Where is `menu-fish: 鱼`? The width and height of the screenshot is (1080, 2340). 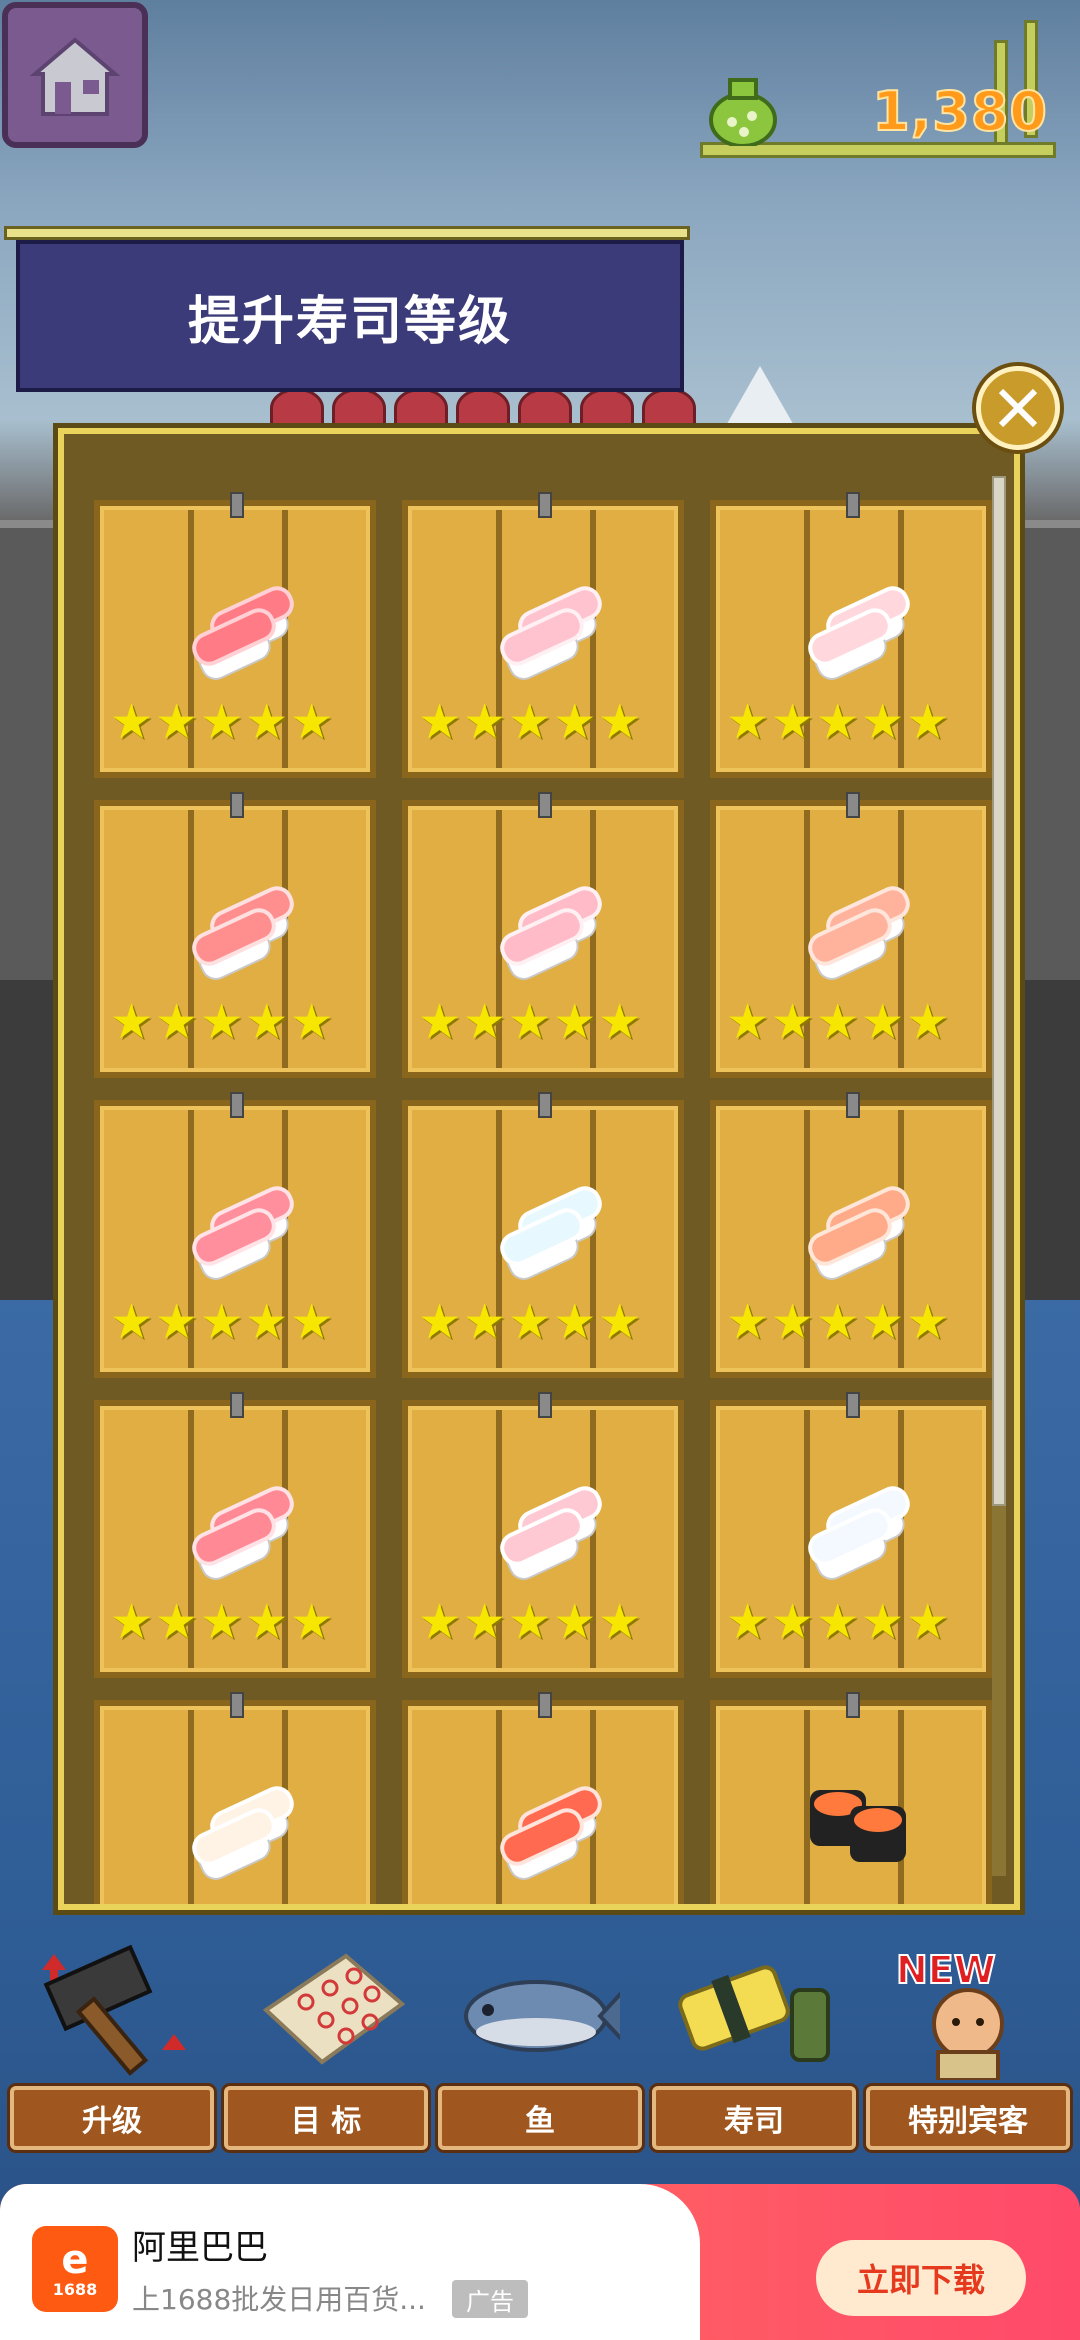 menu-fish: 鱼 is located at coordinates (540, 2045).